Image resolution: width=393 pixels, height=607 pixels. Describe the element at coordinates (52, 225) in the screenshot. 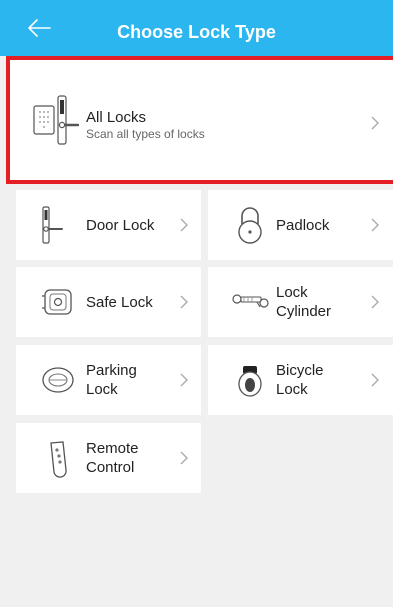

I see `door-lock-icon` at that location.